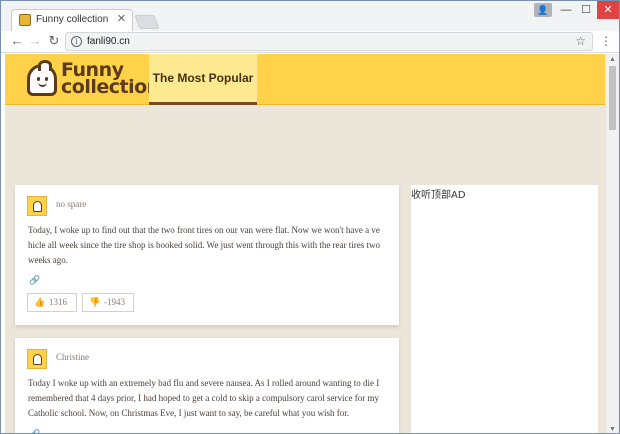  What do you see at coordinates (108, 41) in the screenshot?
I see `url-text: fanli90.cn` at bounding box center [108, 41].